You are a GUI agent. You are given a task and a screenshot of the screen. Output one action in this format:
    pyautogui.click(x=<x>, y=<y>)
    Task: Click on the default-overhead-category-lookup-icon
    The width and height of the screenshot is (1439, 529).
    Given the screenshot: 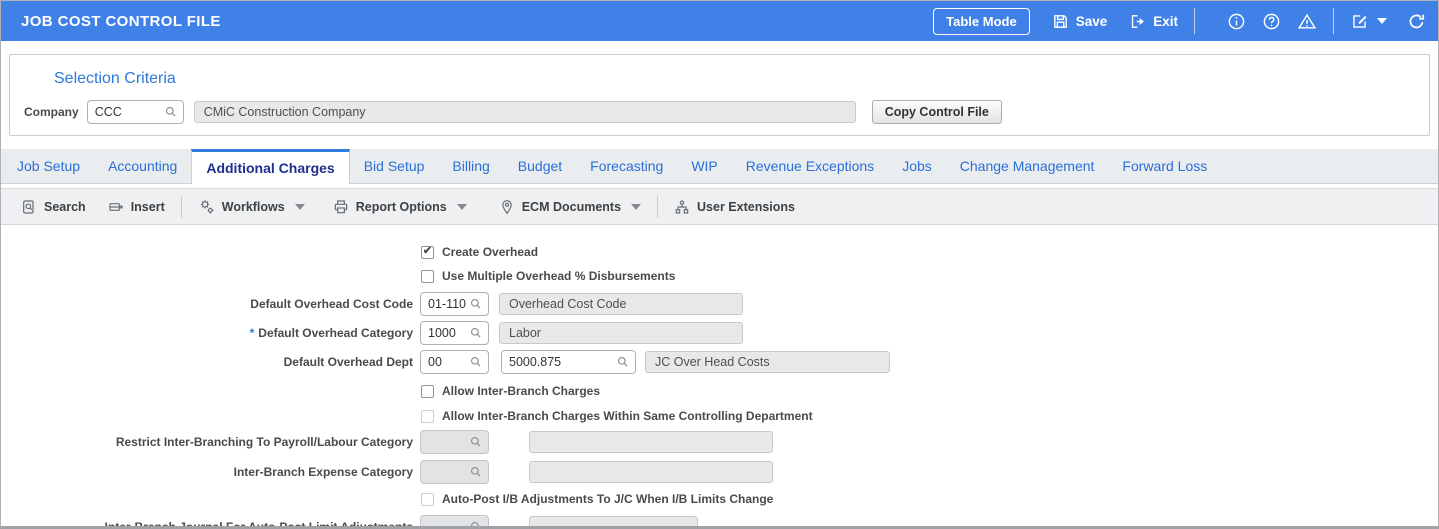 What is the action you would take?
    pyautogui.click(x=476, y=333)
    